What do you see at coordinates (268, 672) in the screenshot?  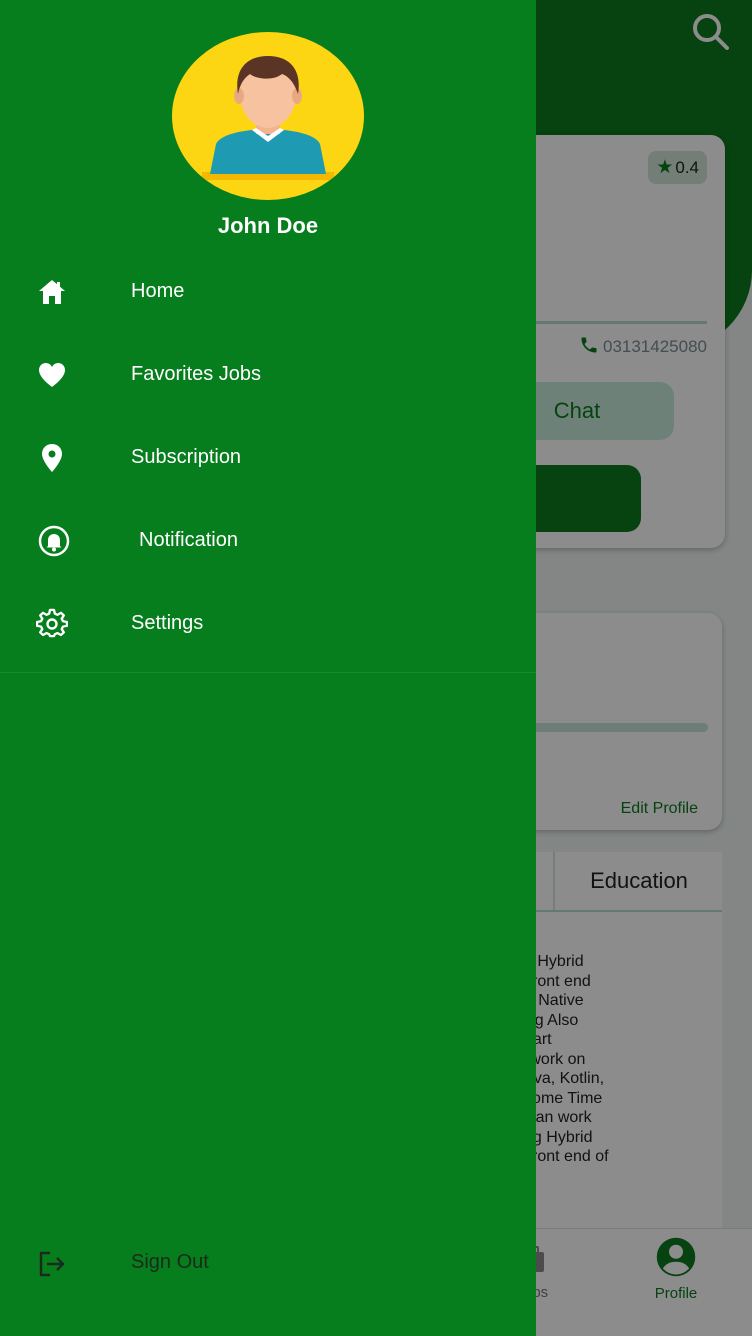 I see `drawer-divider` at bounding box center [268, 672].